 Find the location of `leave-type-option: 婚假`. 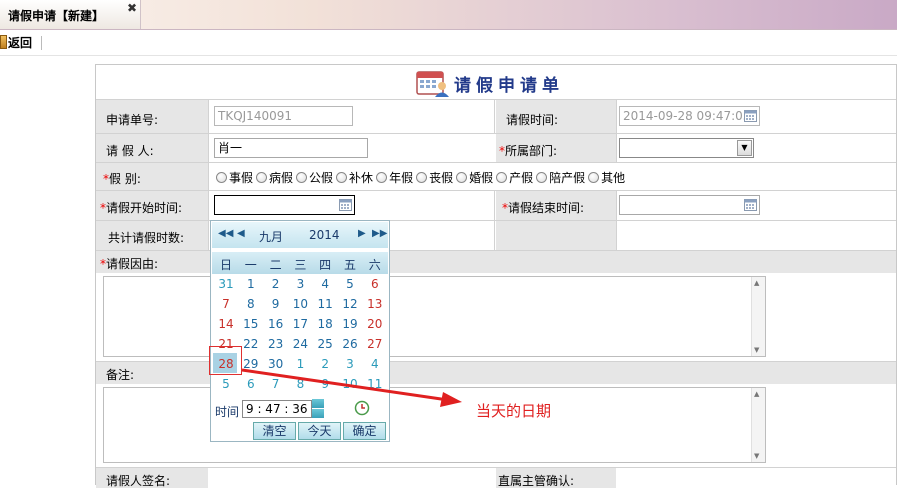

leave-type-option: 婚假 is located at coordinates (475, 177).